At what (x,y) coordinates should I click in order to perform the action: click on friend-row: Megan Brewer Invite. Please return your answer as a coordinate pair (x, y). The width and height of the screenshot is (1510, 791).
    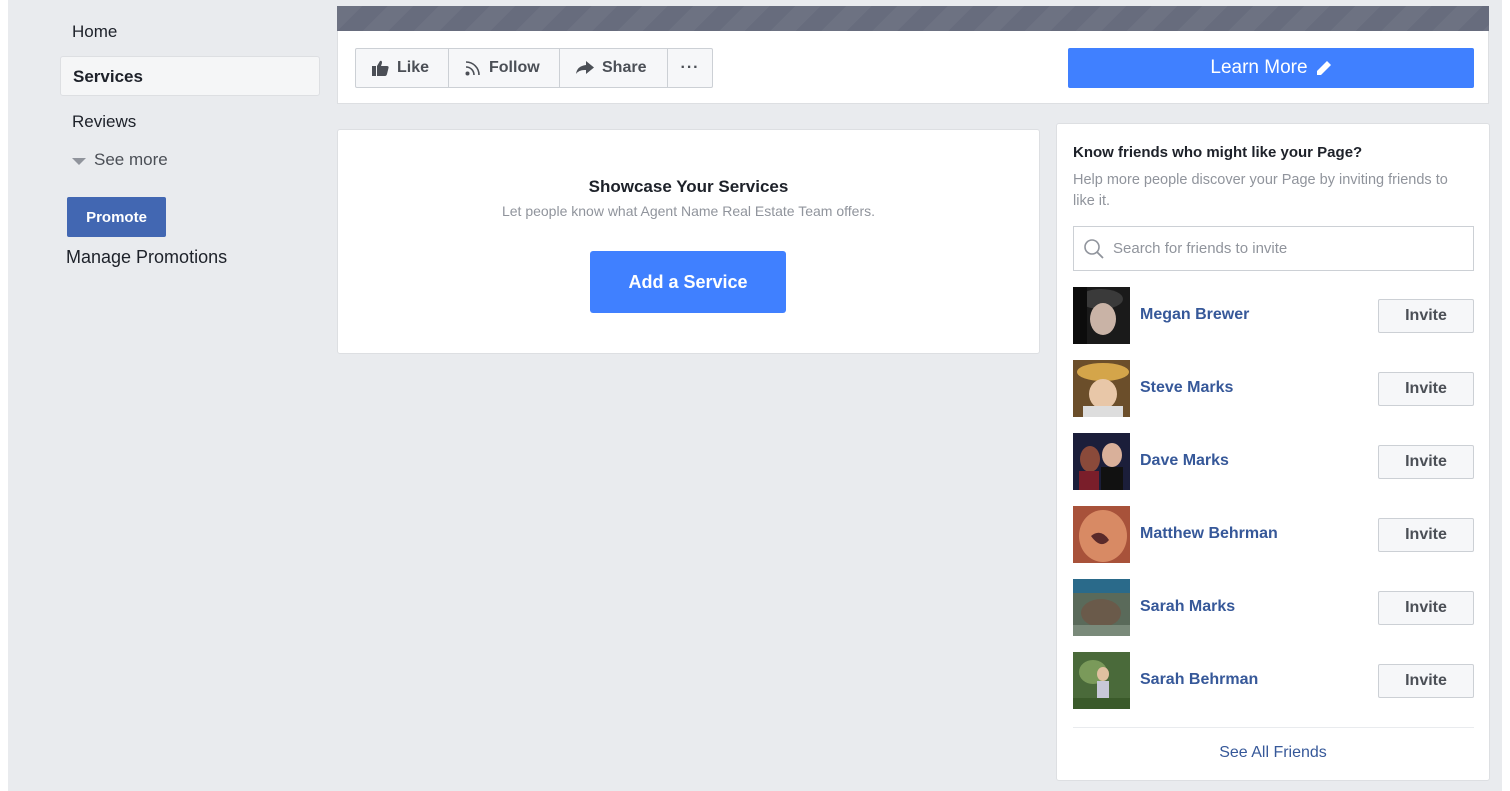
    Looking at the image, I should click on (1273, 323).